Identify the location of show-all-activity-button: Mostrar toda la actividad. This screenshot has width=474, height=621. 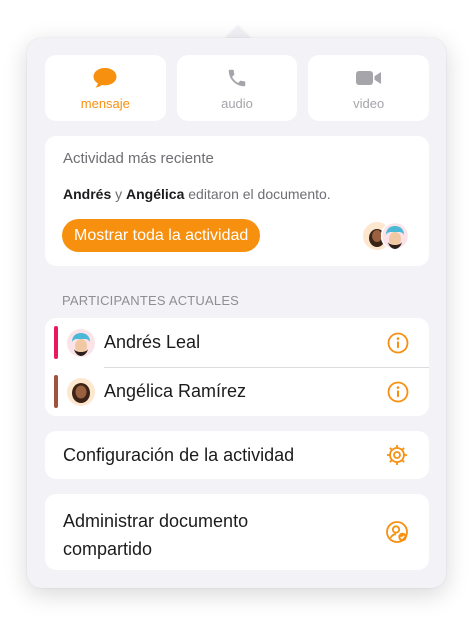
(161, 235).